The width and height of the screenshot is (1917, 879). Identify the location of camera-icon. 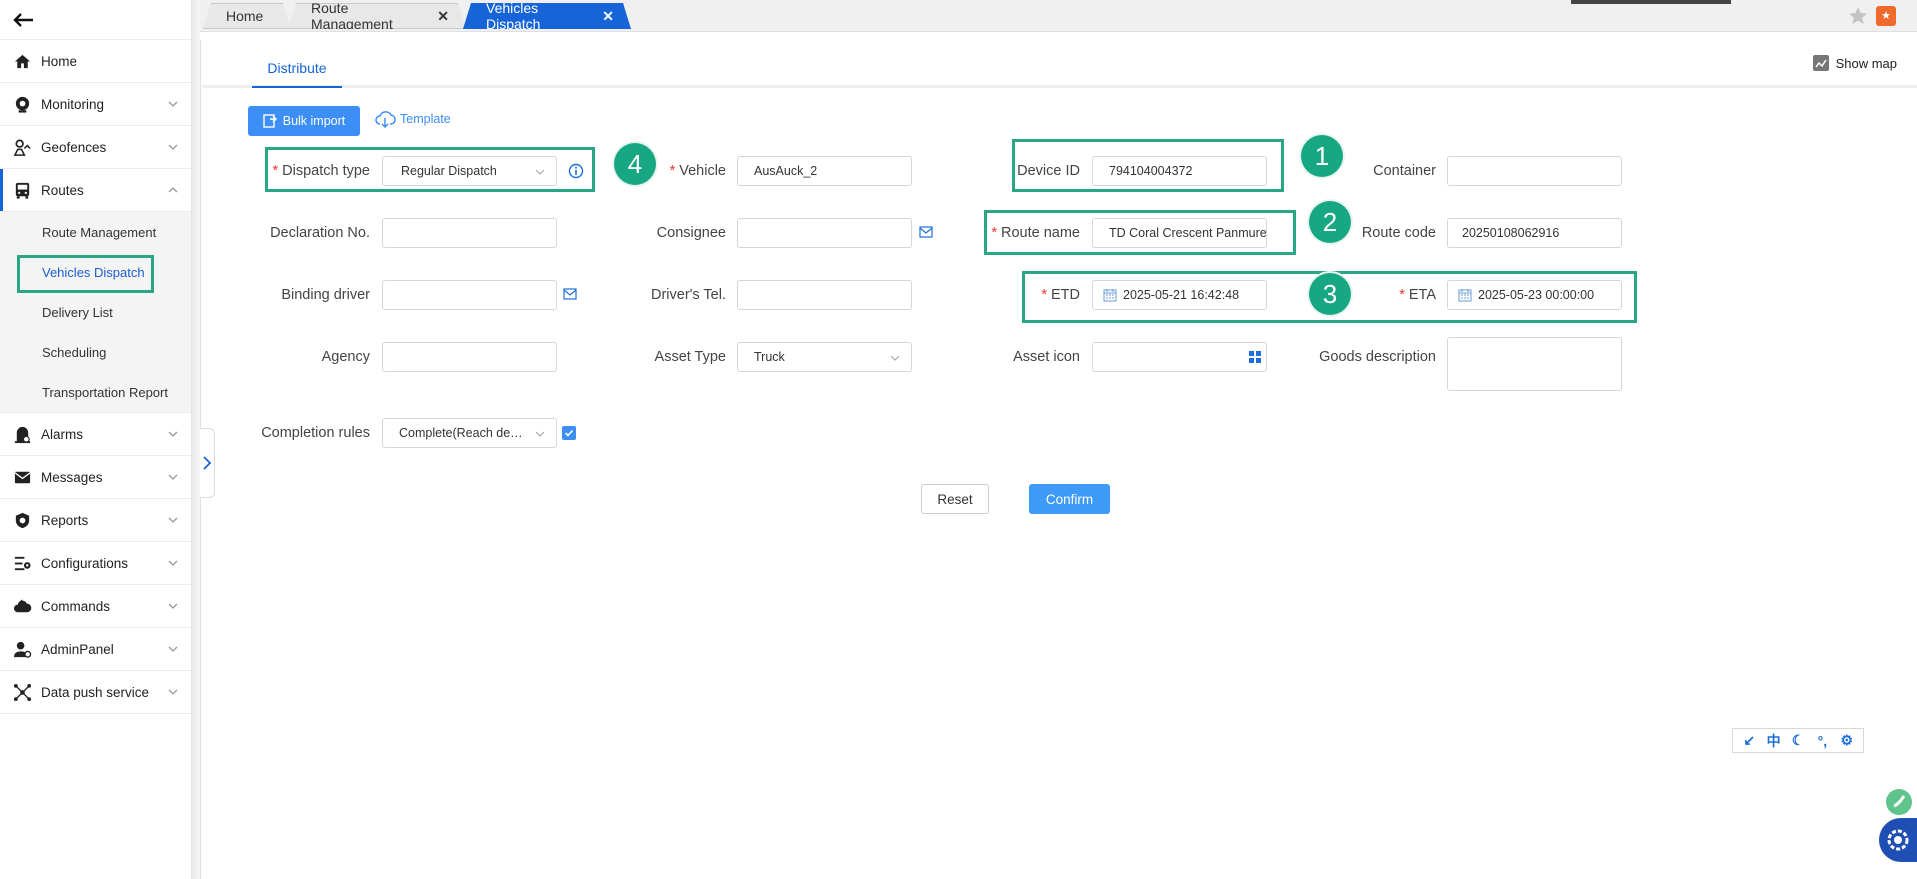
(22, 104).